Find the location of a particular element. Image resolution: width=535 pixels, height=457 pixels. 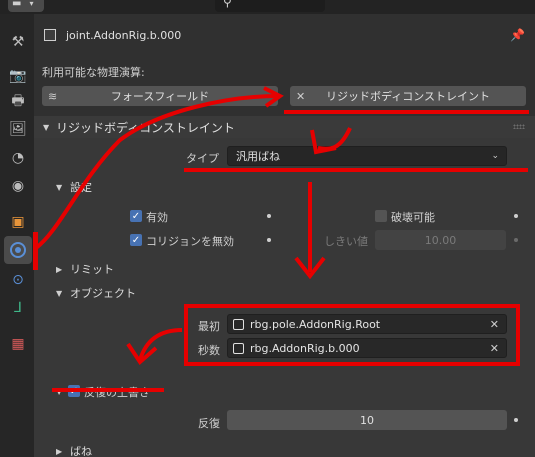

drag-handle-icon is located at coordinates (519, 126).